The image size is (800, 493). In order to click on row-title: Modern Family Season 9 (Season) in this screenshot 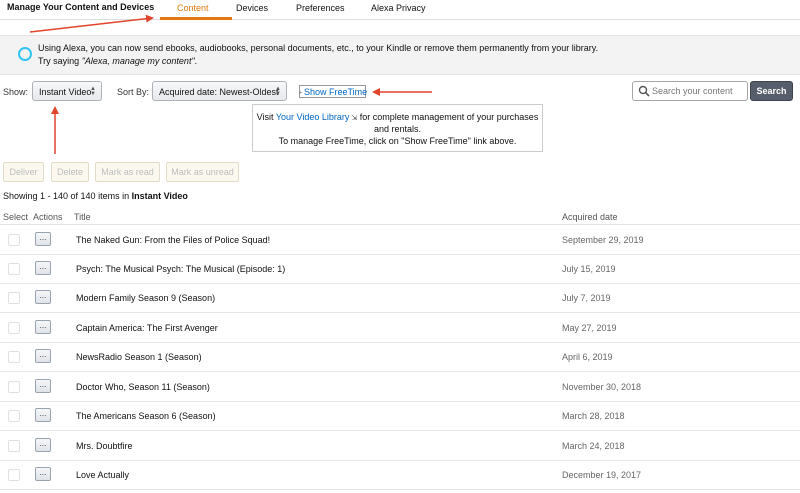, I will do `click(146, 298)`.